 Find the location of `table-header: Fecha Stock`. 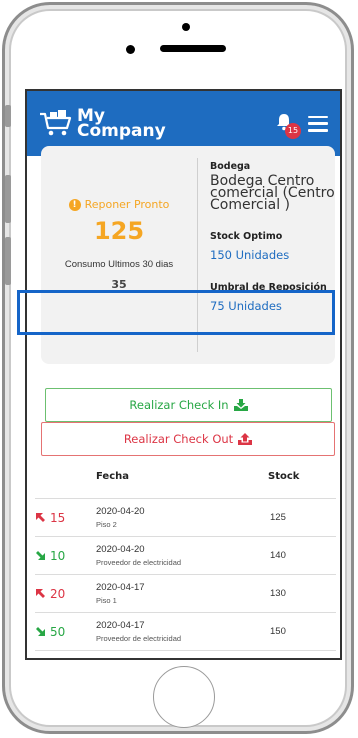

table-header: Fecha Stock is located at coordinates (185, 485).